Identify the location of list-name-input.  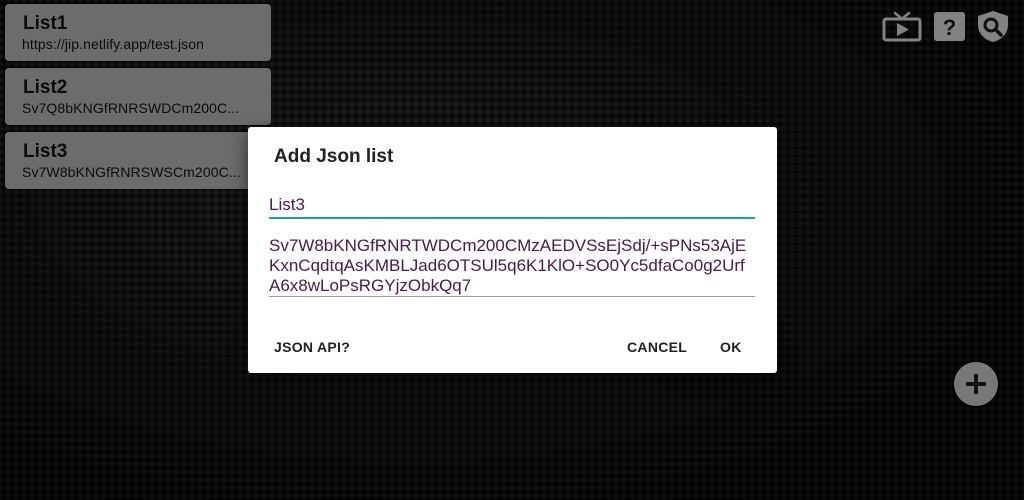
(512, 206).